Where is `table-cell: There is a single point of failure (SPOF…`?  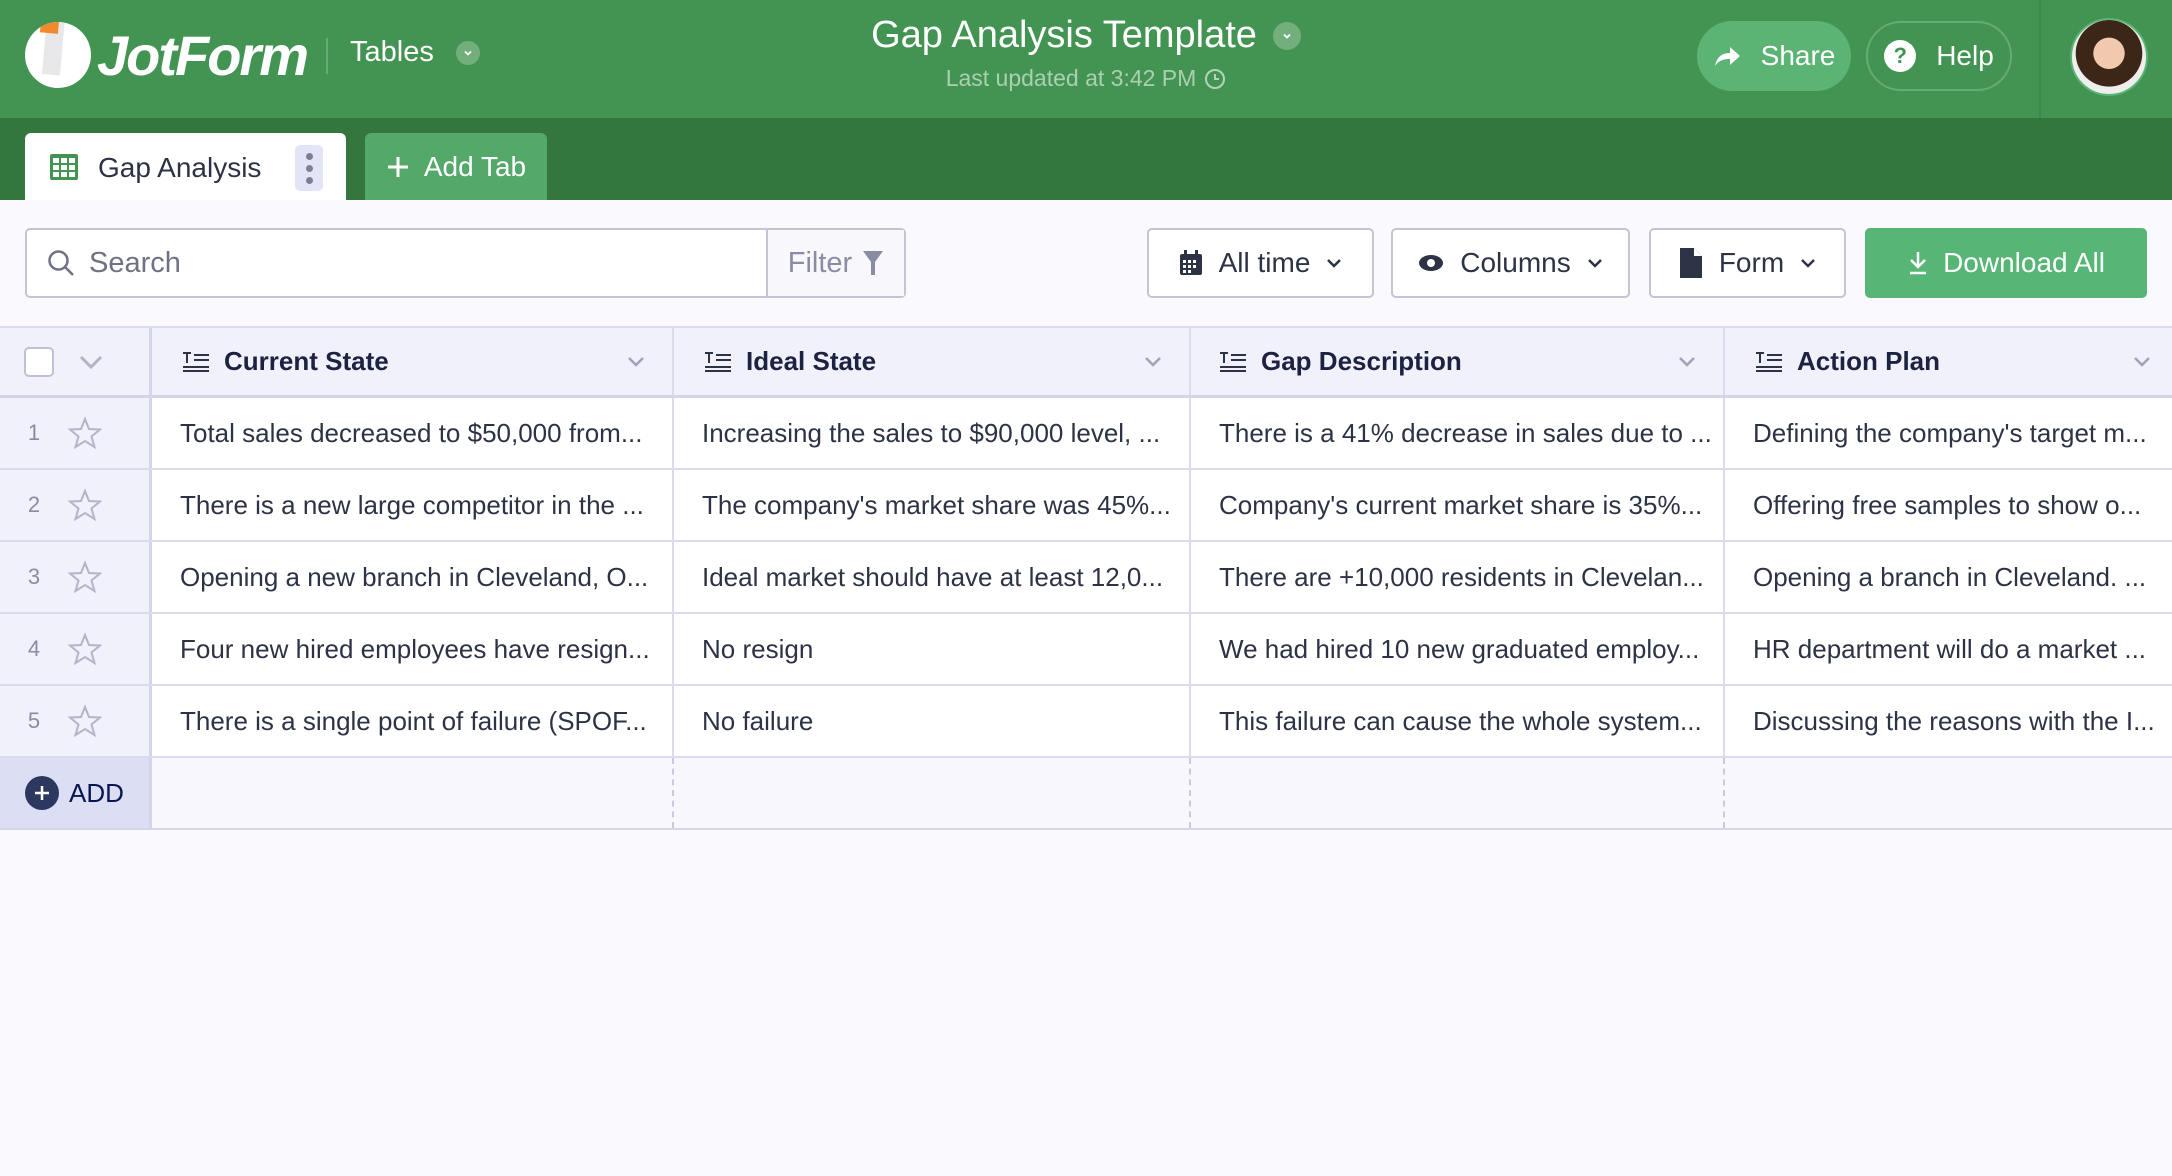 table-cell: There is a single point of failure (SPOF… is located at coordinates (412, 721).